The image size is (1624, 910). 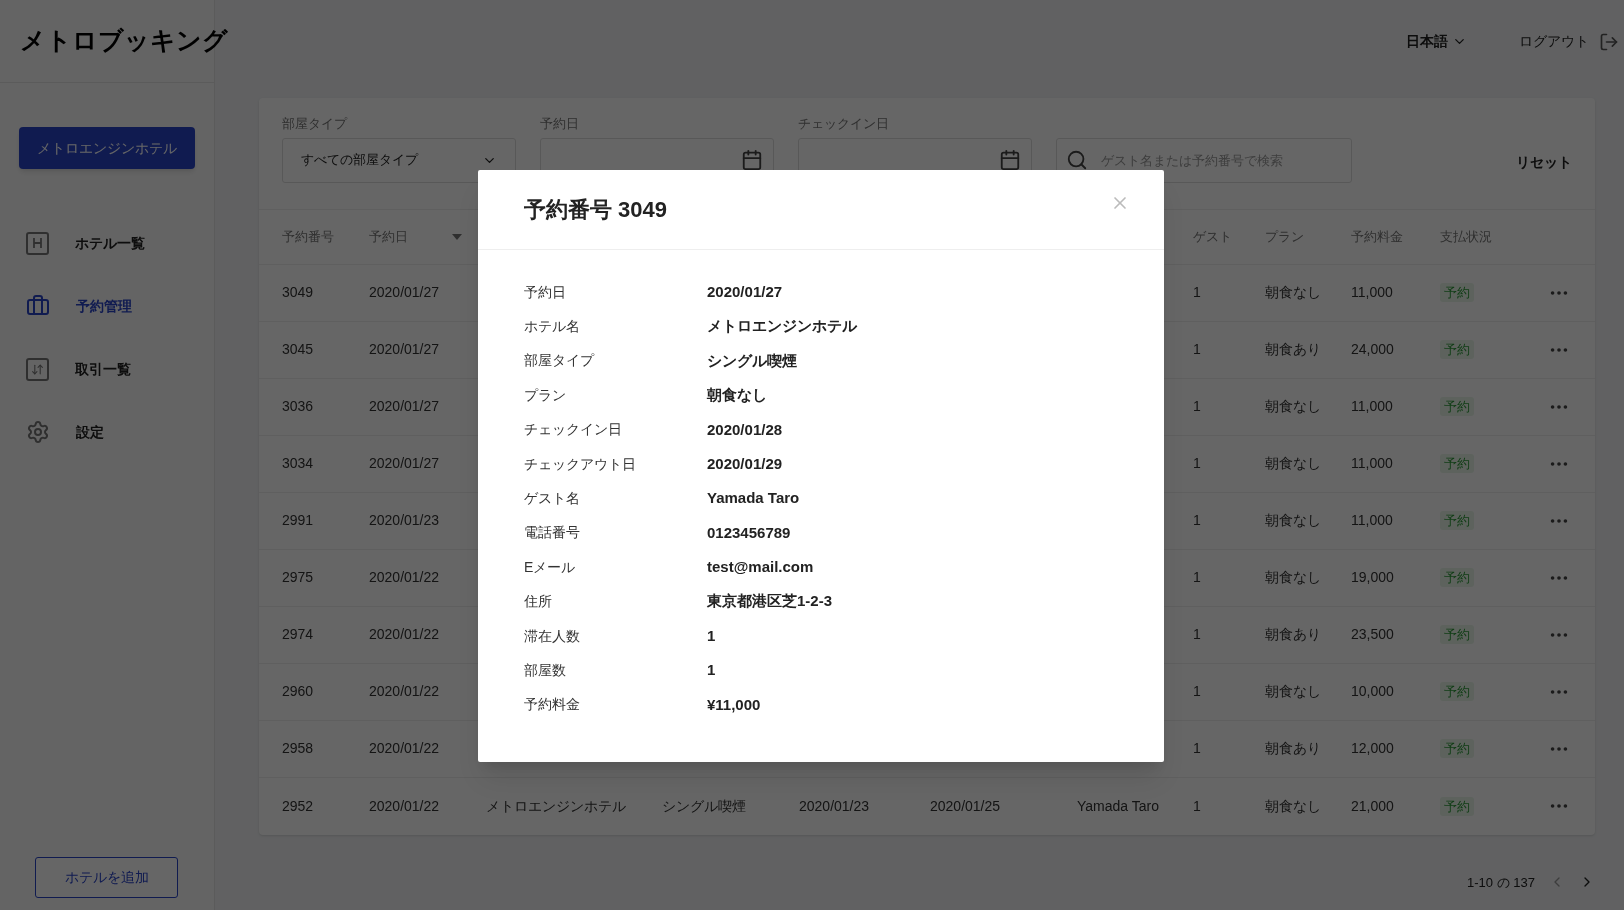 What do you see at coordinates (704, 805) in the screenshot?
I see `table-cell: シングル喫煙` at bounding box center [704, 805].